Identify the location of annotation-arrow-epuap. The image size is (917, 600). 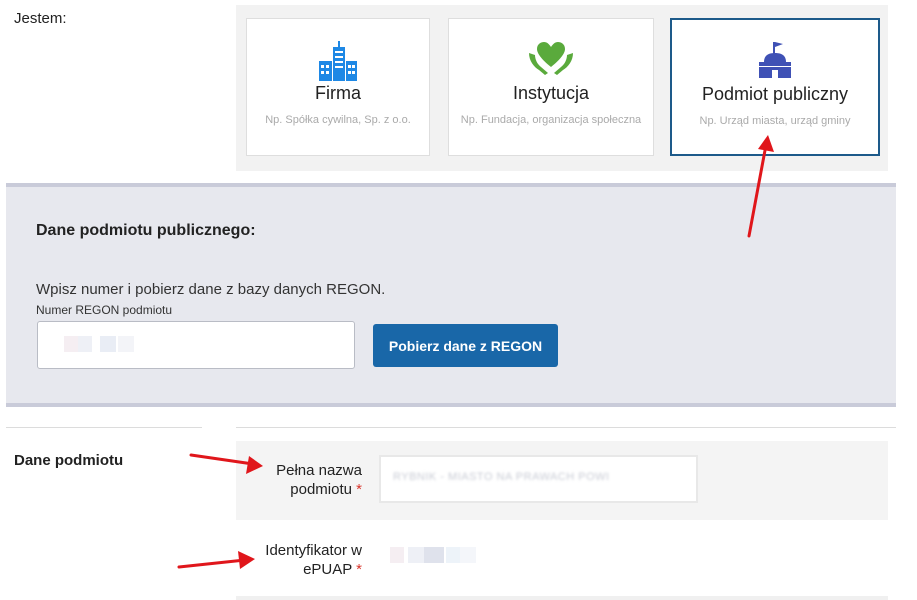
(212, 563).